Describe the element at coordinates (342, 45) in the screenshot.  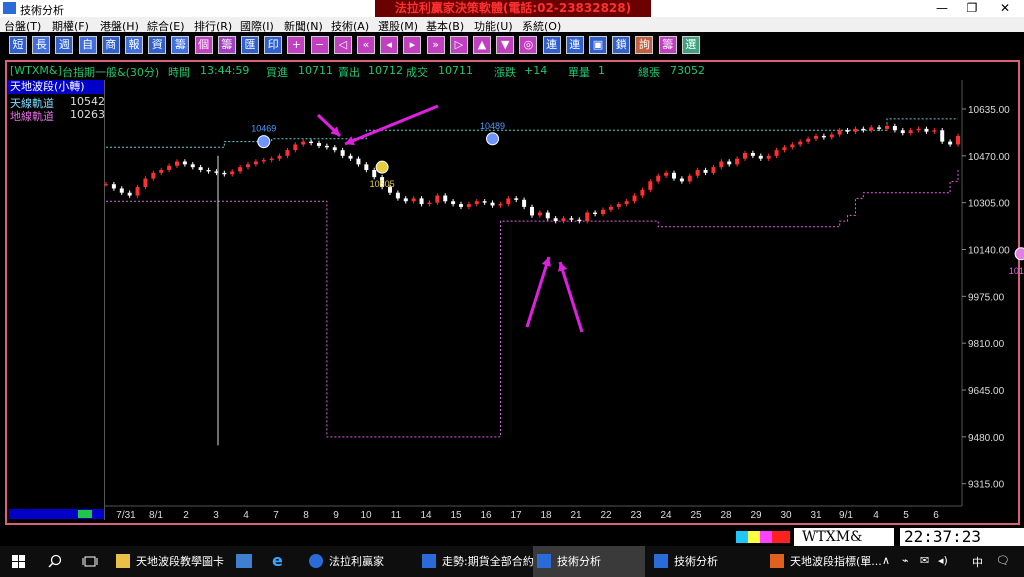
I see `toolbar-button-14: ◁` at that location.